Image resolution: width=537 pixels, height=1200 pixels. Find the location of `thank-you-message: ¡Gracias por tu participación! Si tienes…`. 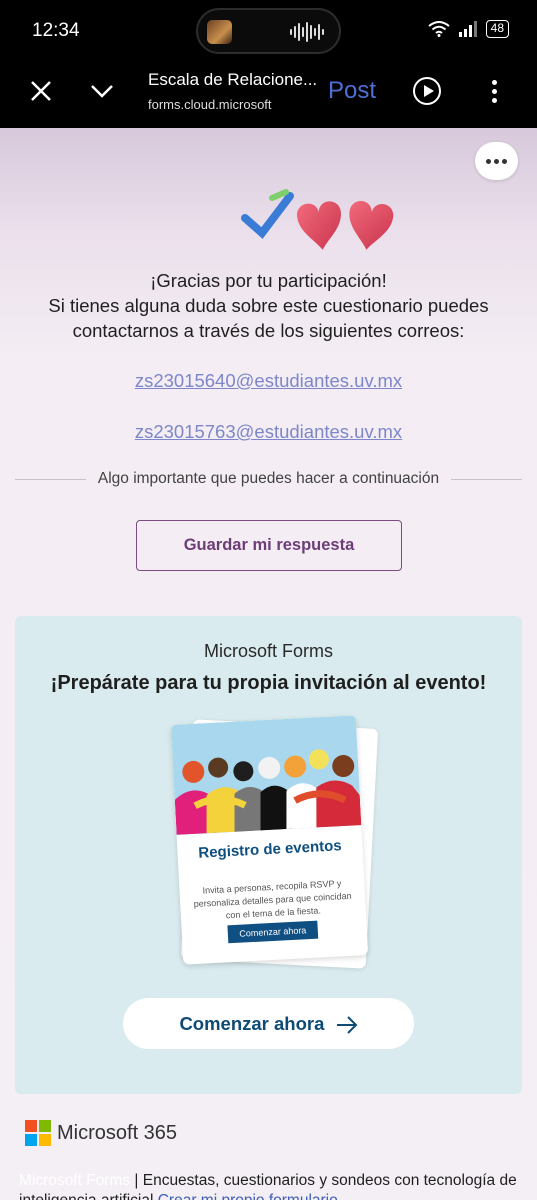

thank-you-message: ¡Gracias por tu participación! Si tienes… is located at coordinates (268, 305).